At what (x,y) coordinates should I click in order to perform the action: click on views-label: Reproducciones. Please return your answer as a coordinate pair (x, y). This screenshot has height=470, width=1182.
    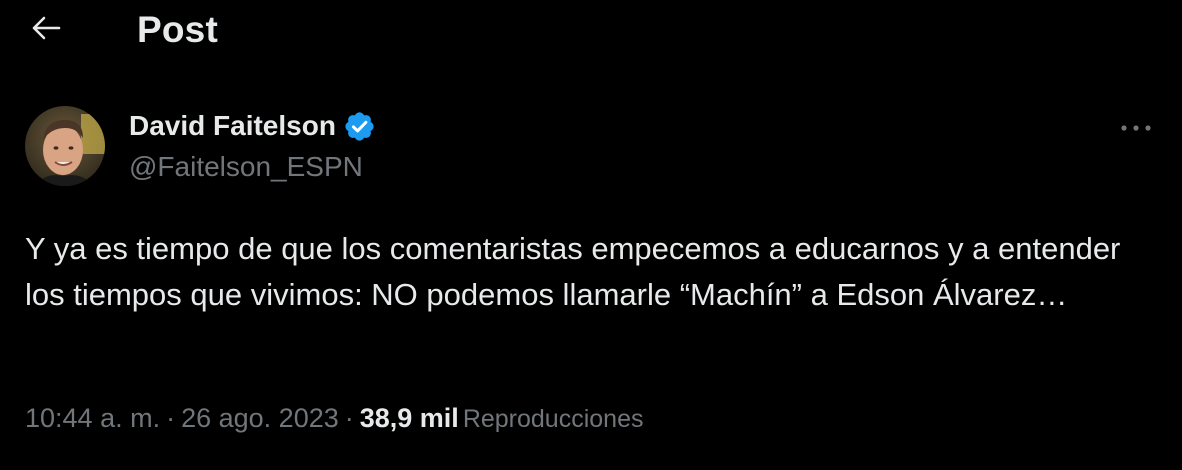
    Looking at the image, I should click on (553, 419).